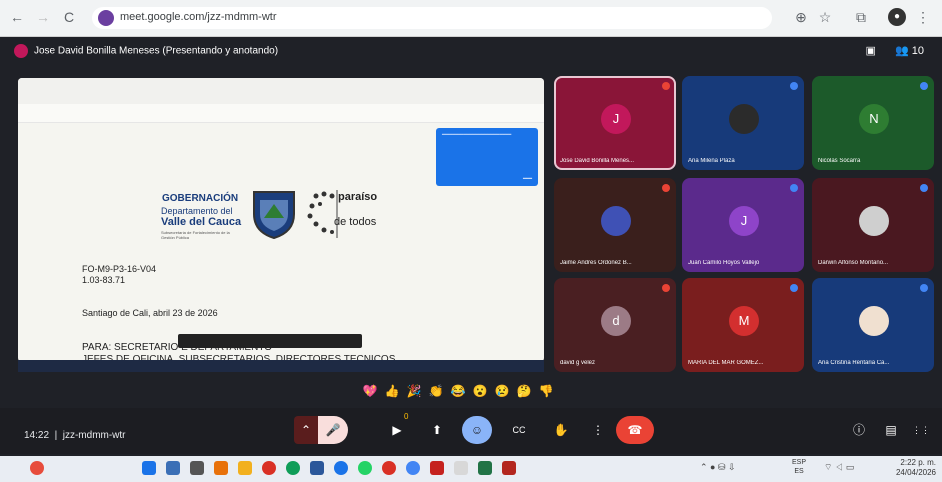 The width and height of the screenshot is (942, 482). What do you see at coordinates (306, 430) in the screenshot?
I see `audio-options-button: ⌃` at bounding box center [306, 430].